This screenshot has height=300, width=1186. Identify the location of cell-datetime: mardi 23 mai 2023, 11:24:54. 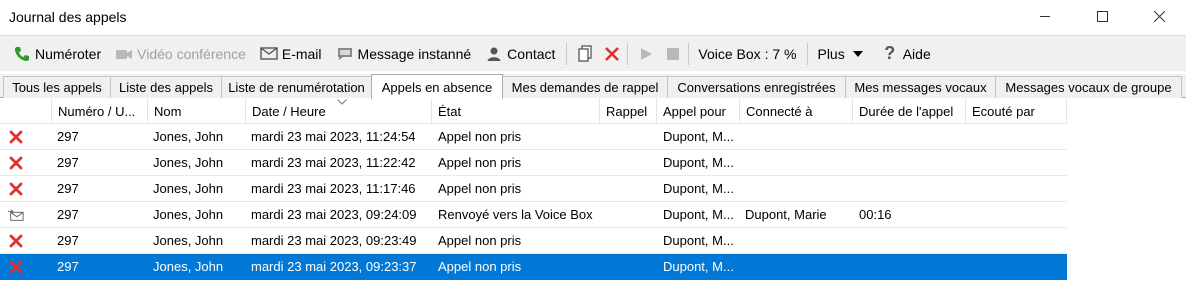
(333, 136).